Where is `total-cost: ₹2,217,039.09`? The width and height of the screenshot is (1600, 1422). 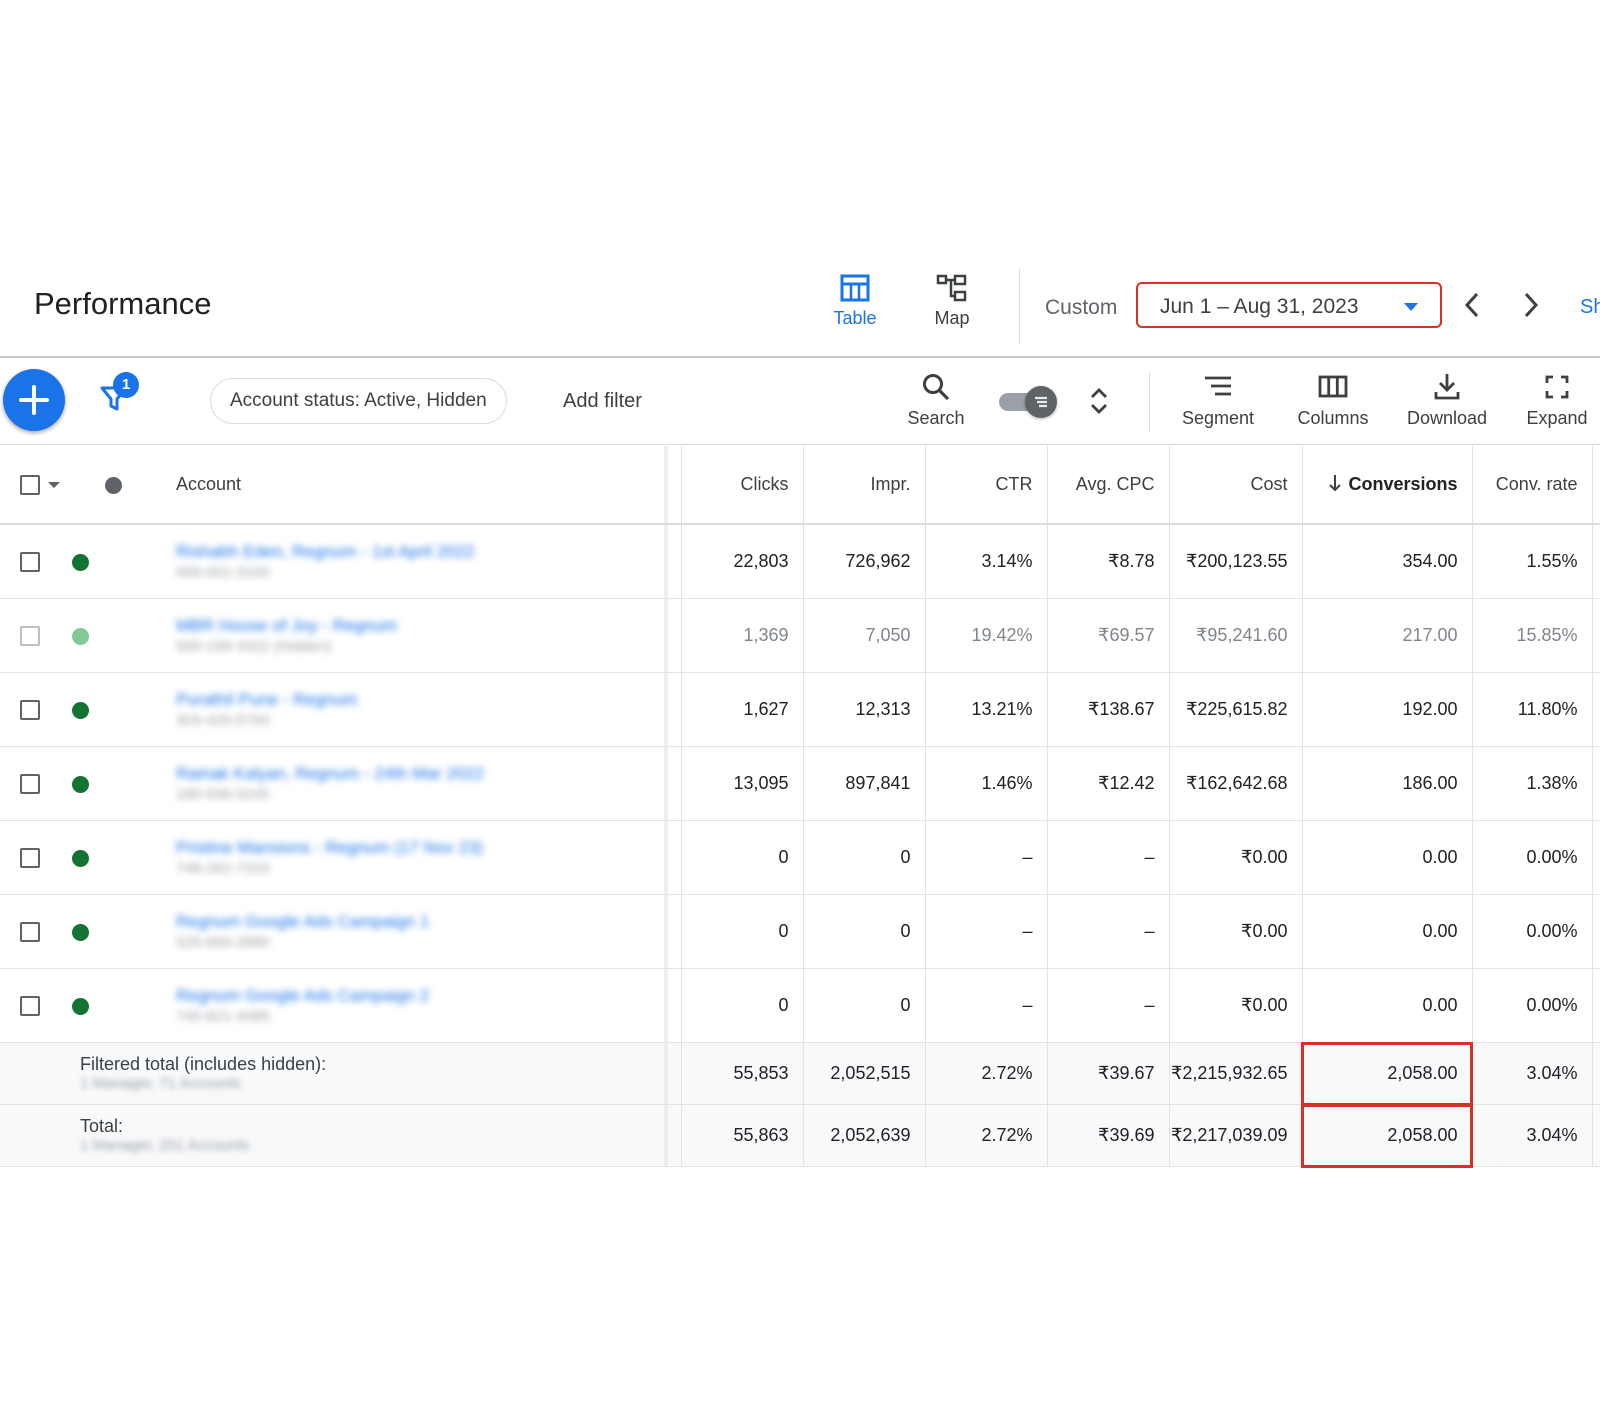
total-cost: ₹2,217,039.09 is located at coordinates (1236, 1135).